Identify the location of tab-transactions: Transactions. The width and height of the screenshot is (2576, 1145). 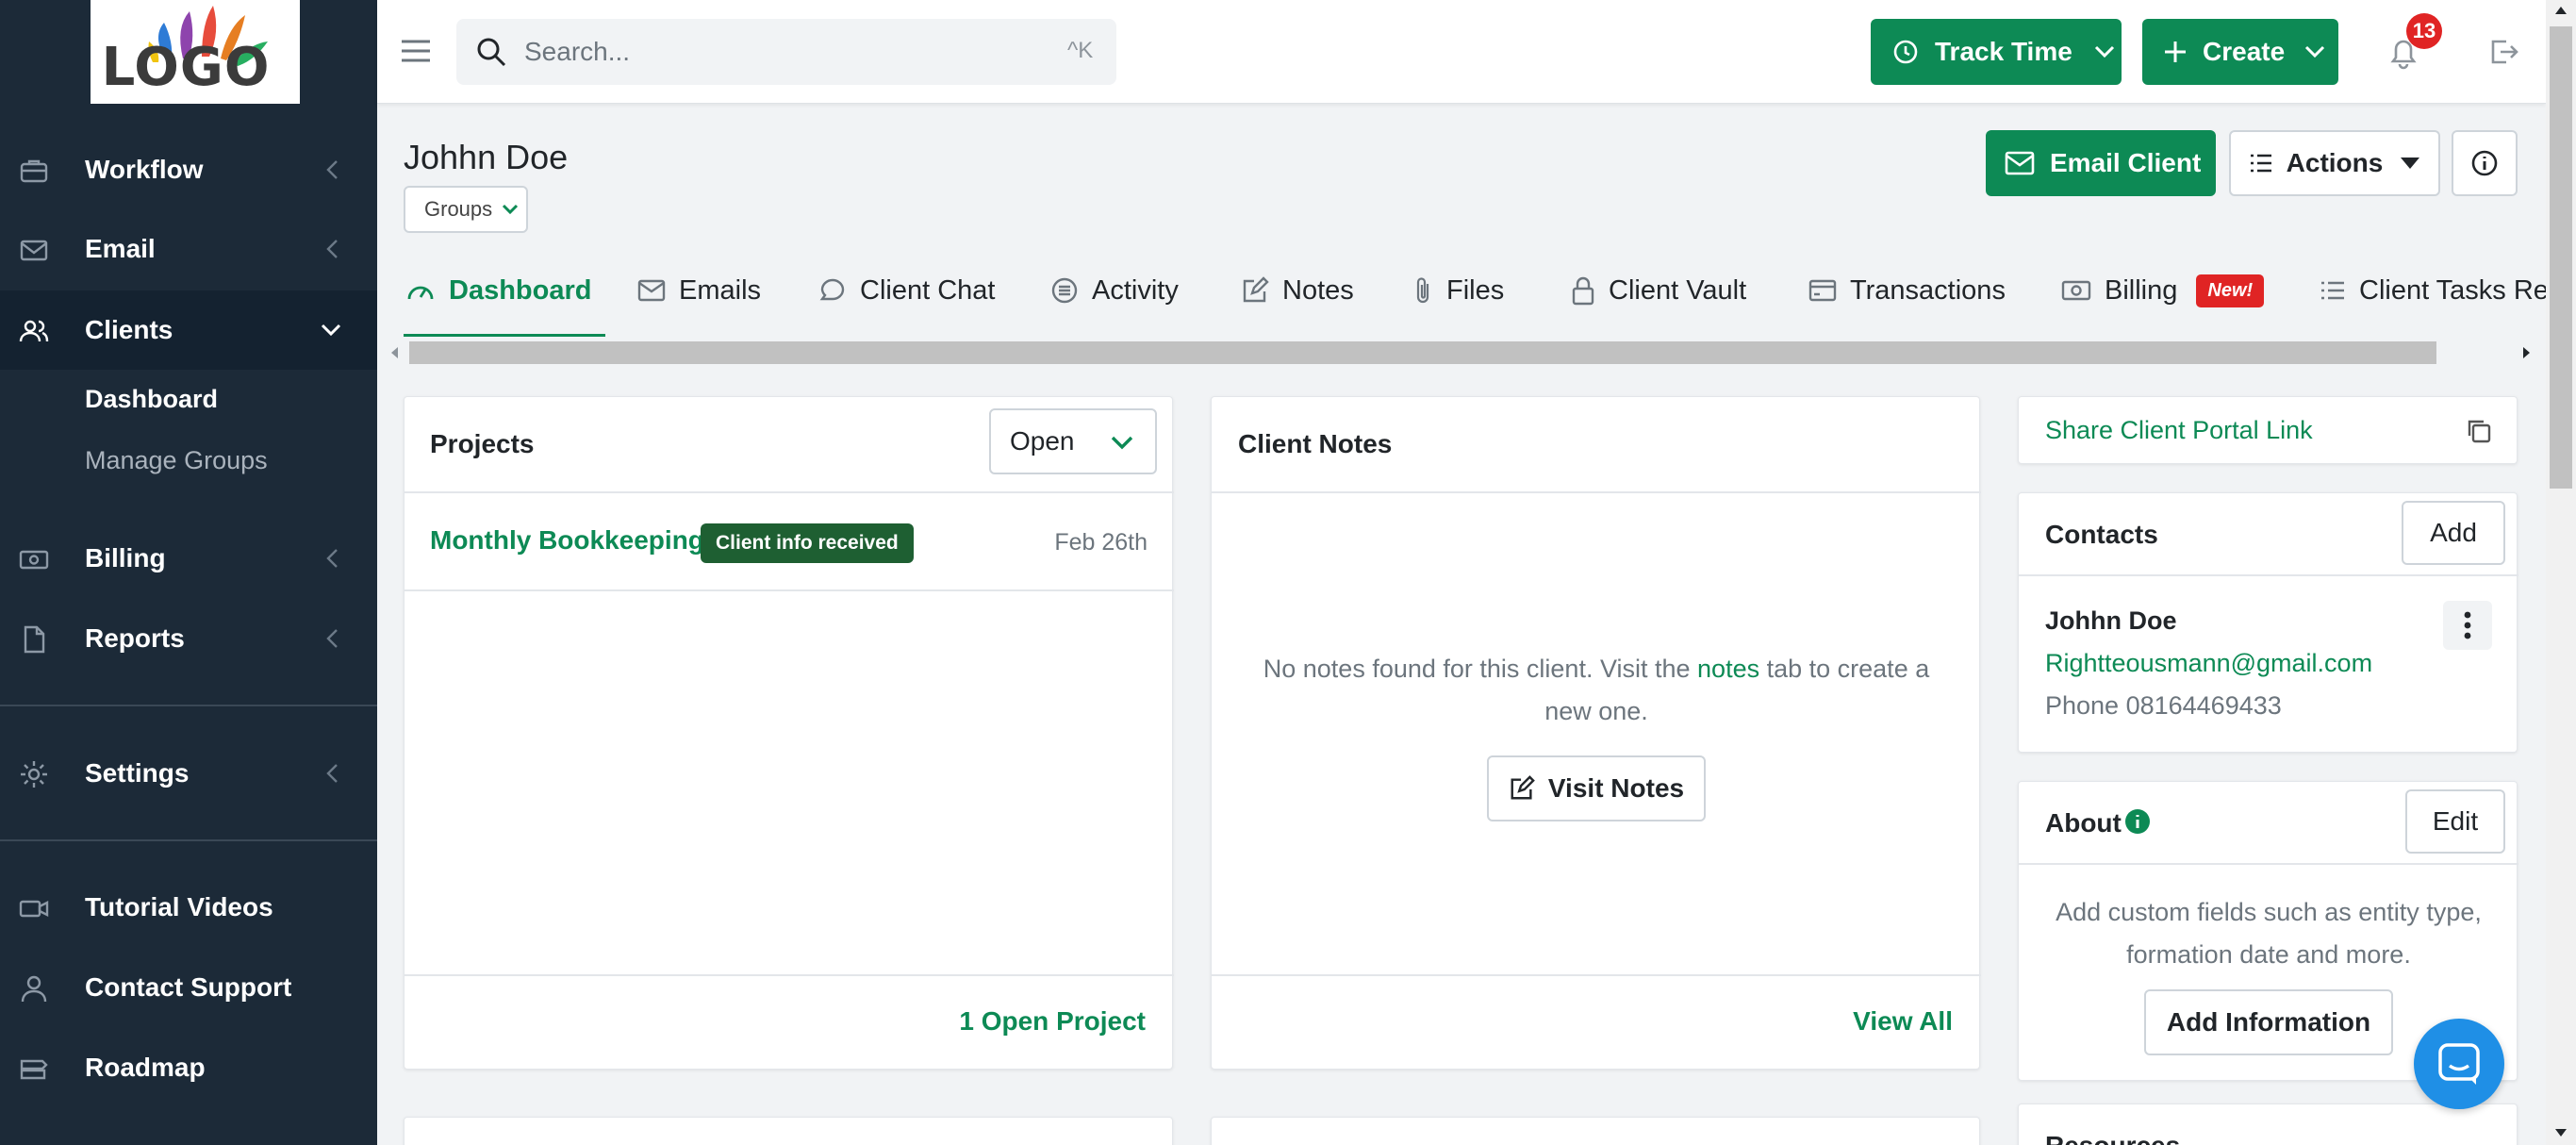
(1907, 290).